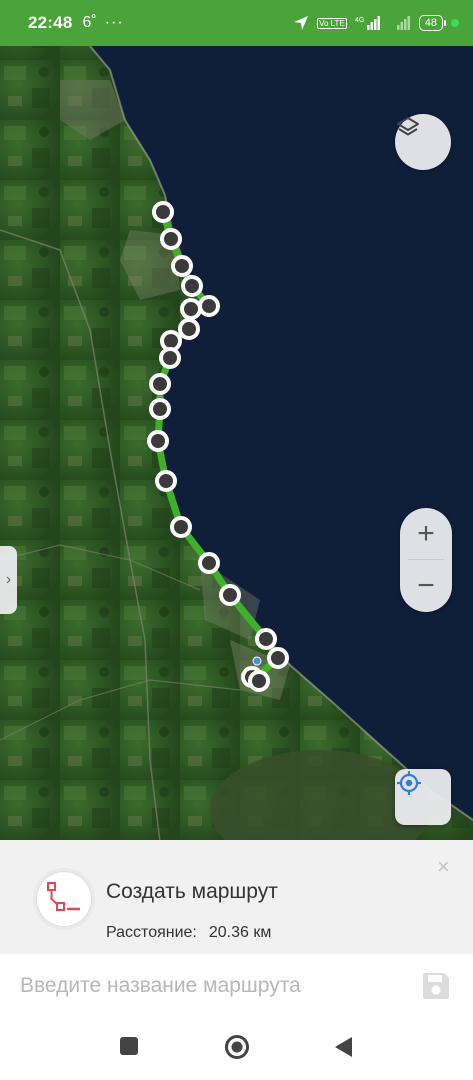 The image size is (473, 1080). Describe the element at coordinates (343, 1047) in the screenshot. I see `back-triangle-icon` at that location.